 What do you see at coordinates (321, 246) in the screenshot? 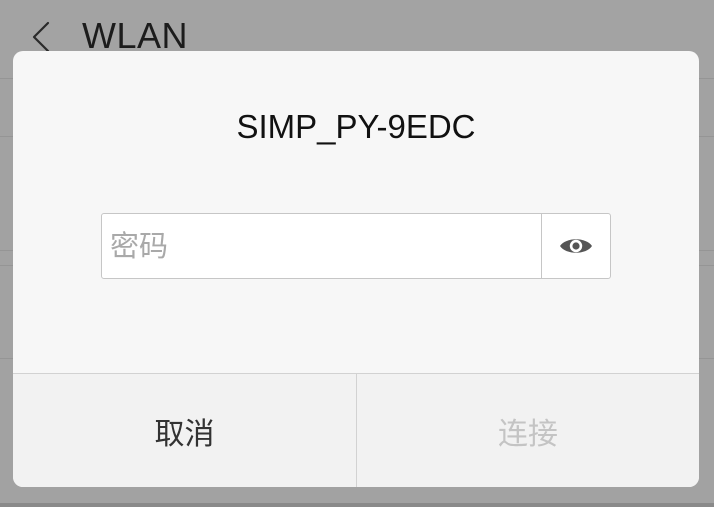
I see `password-input` at bounding box center [321, 246].